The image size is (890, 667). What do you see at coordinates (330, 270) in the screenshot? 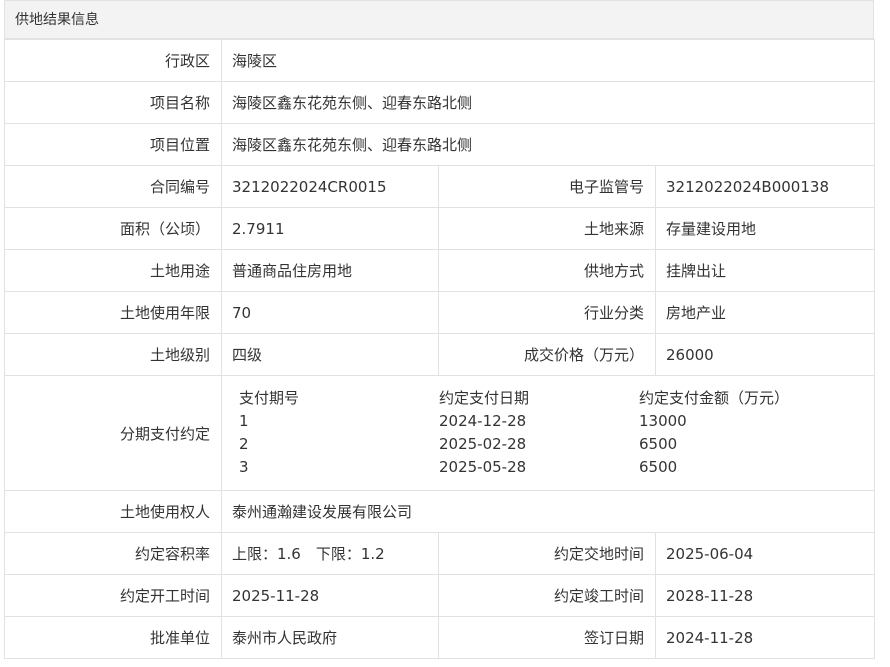
I see `land-use-value: 普通商品住房用地` at bounding box center [330, 270].